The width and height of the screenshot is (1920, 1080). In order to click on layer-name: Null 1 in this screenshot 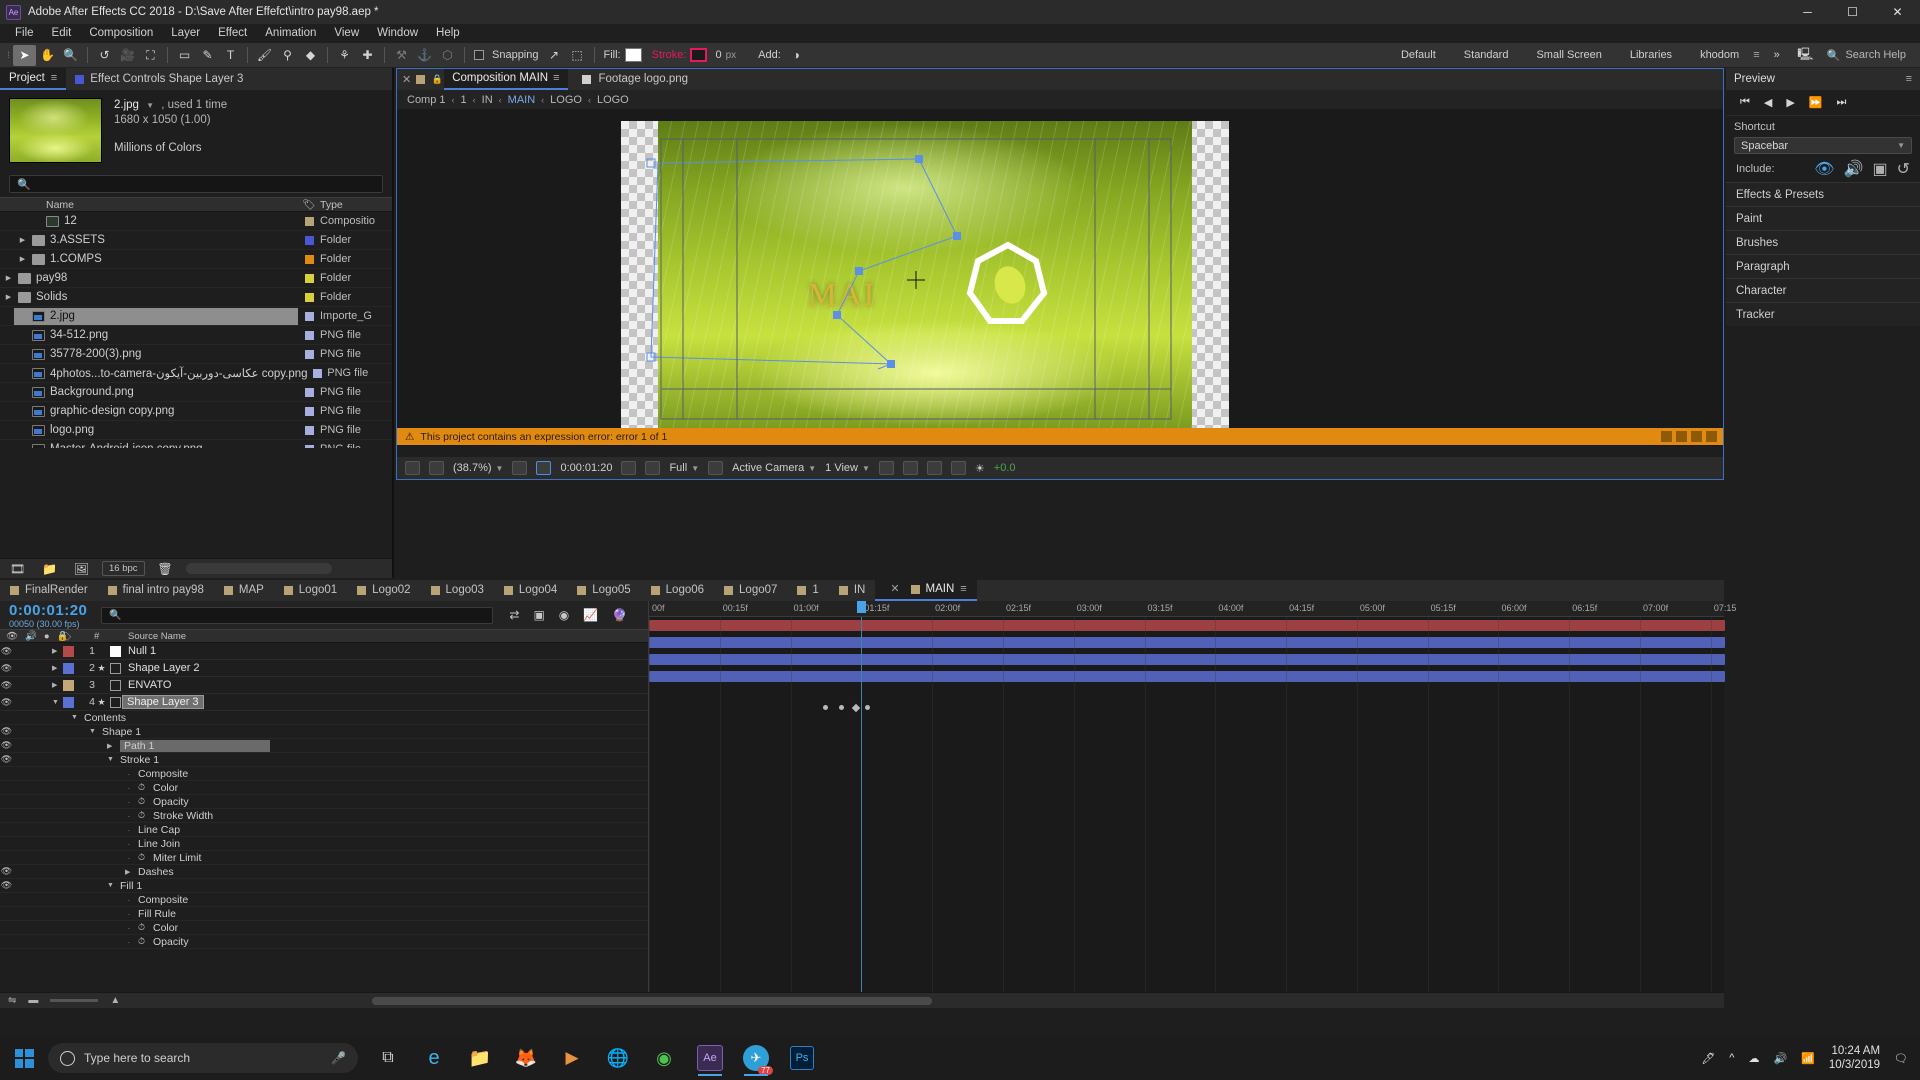, I will do `click(139, 651)`.